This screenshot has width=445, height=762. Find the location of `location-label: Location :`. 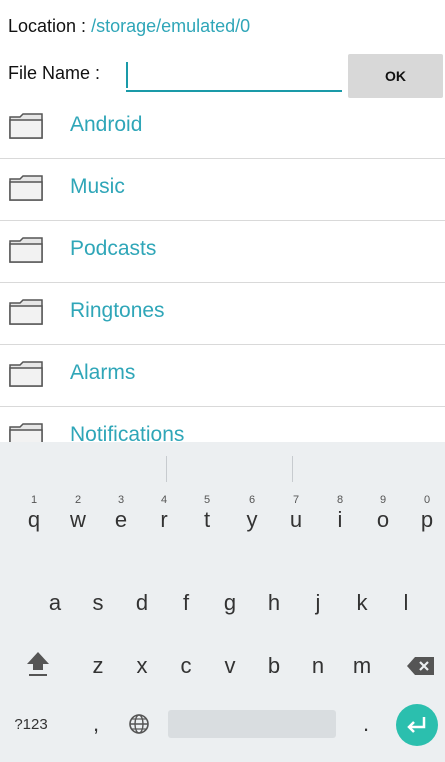

location-label: Location : is located at coordinates (50, 26).